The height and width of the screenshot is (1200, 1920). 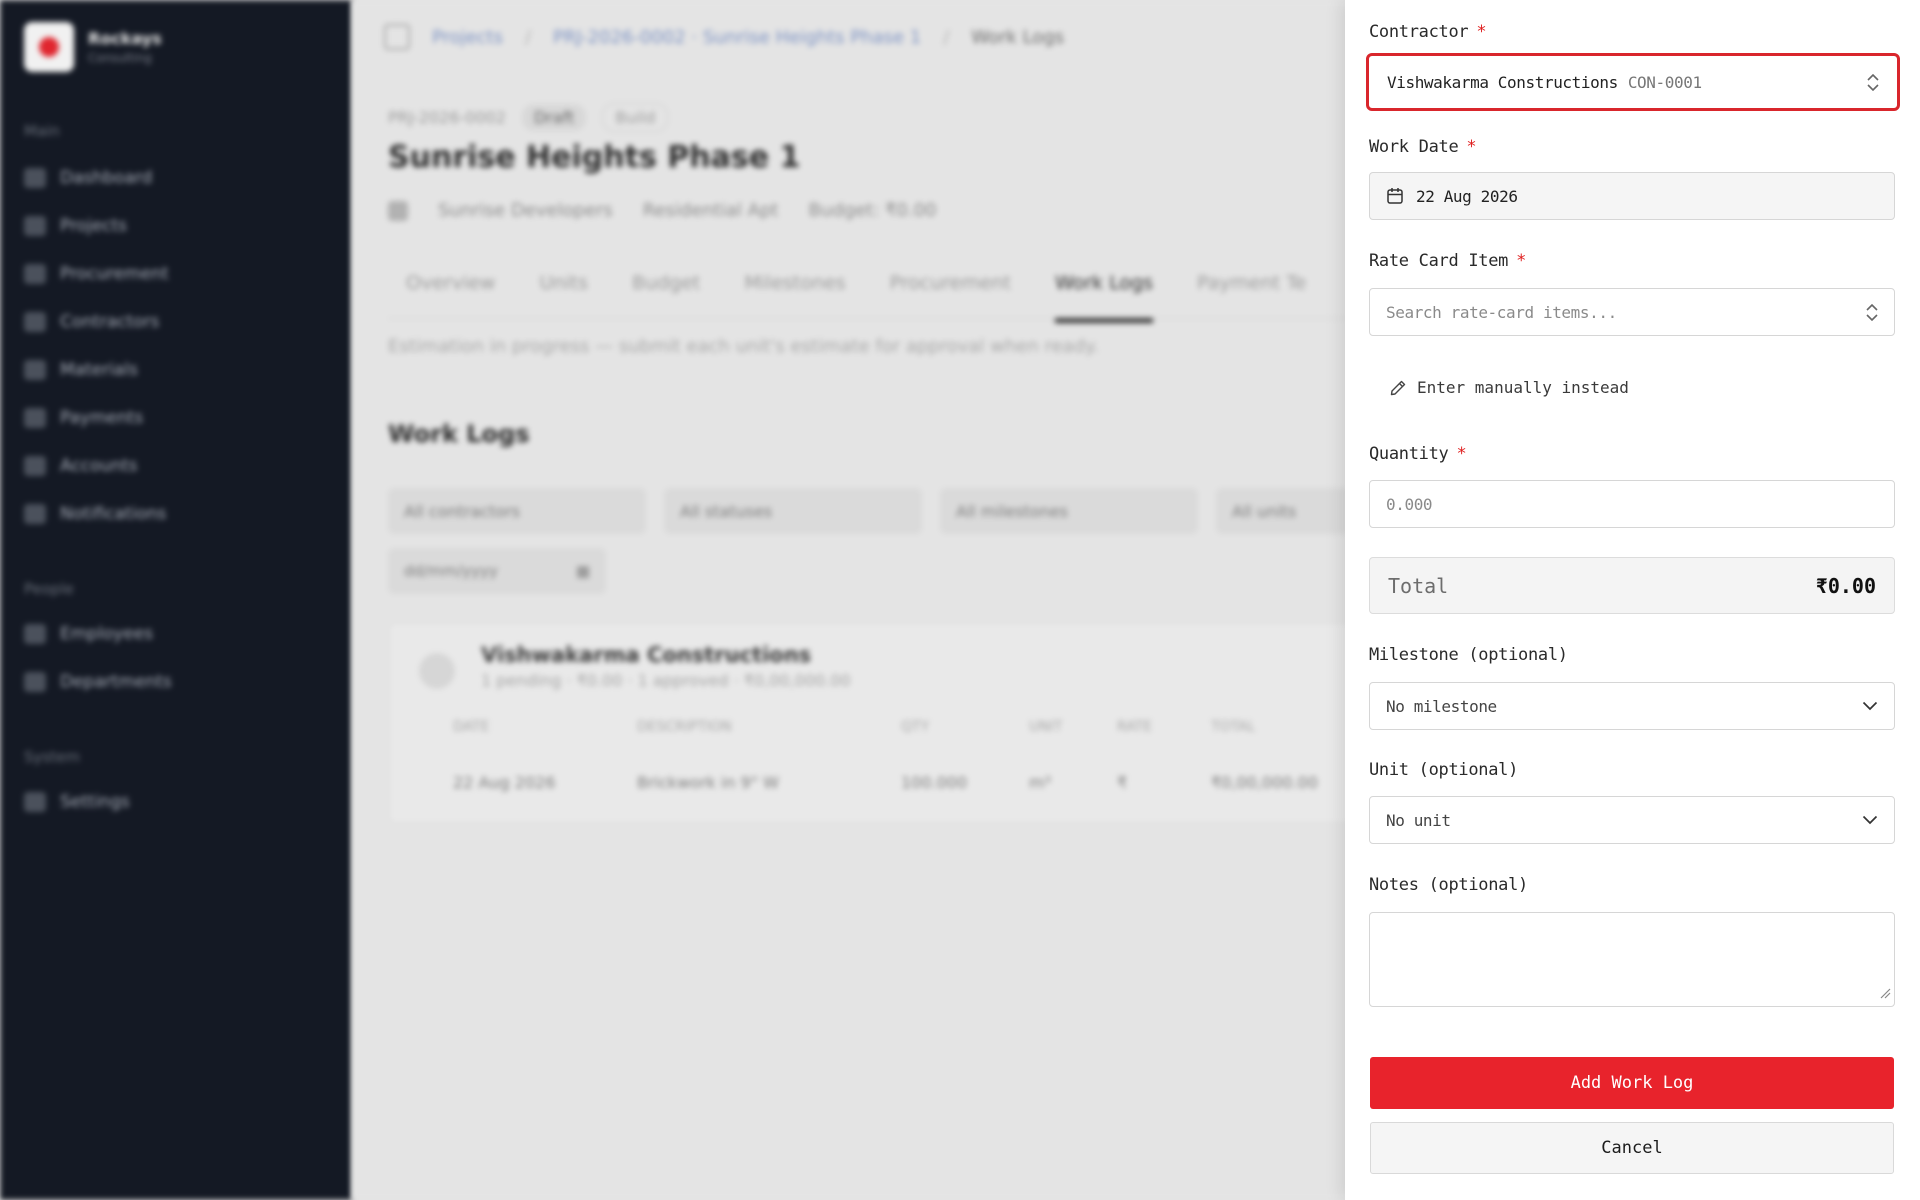 I want to click on tab-budget: Budget, so click(x=666, y=288).